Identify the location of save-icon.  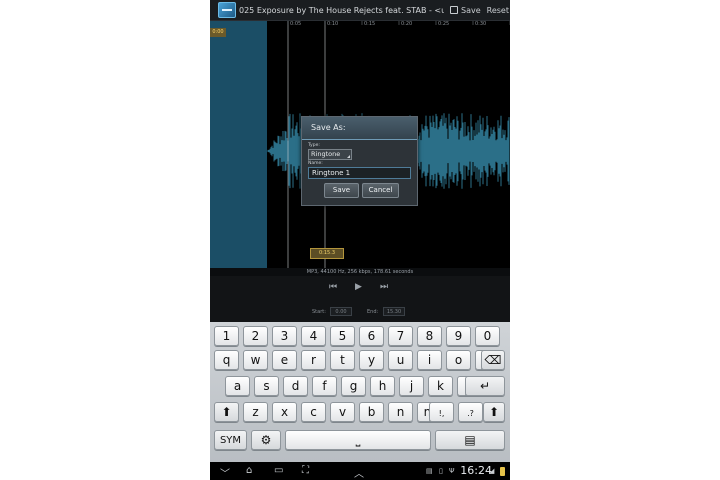
(454, 10).